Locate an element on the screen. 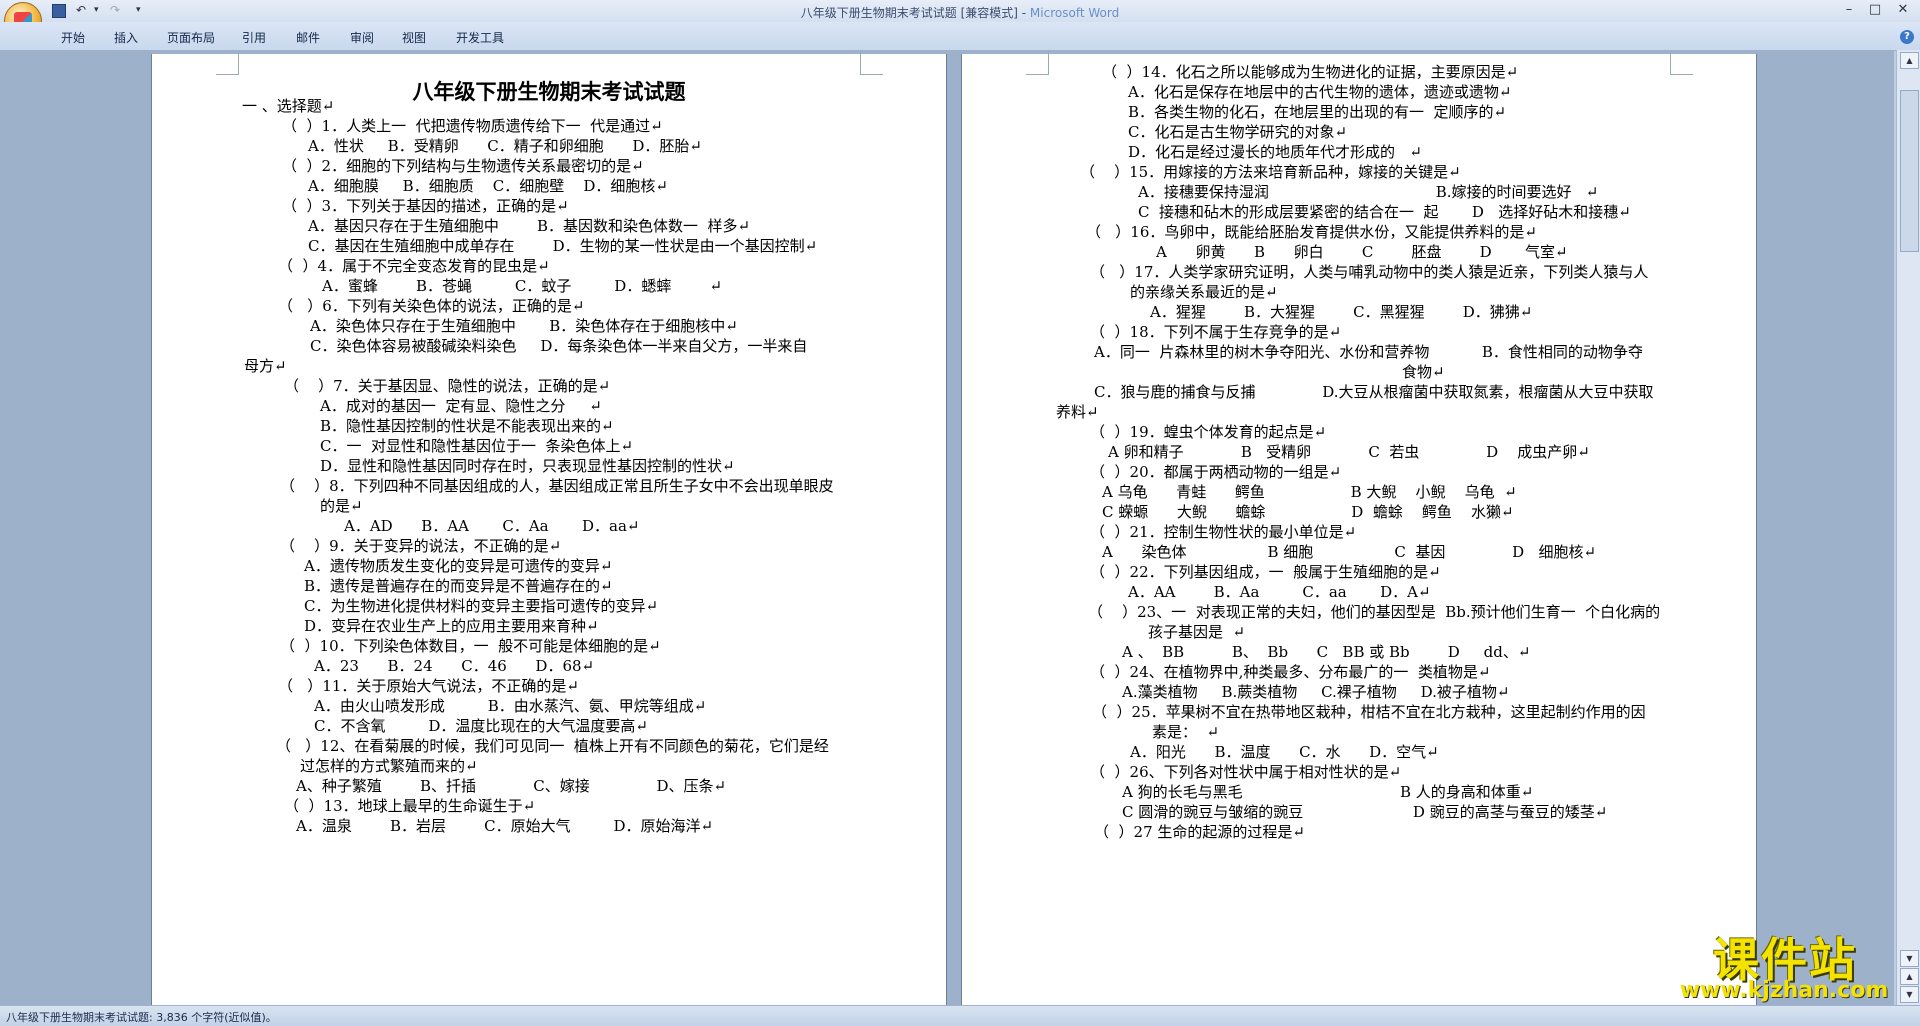 The height and width of the screenshot is (1026, 1920). right-text-line: A.藻类植物 B.蕨类植物 C.裸子植物 D.被子植物↵ is located at coordinates (1316, 692).